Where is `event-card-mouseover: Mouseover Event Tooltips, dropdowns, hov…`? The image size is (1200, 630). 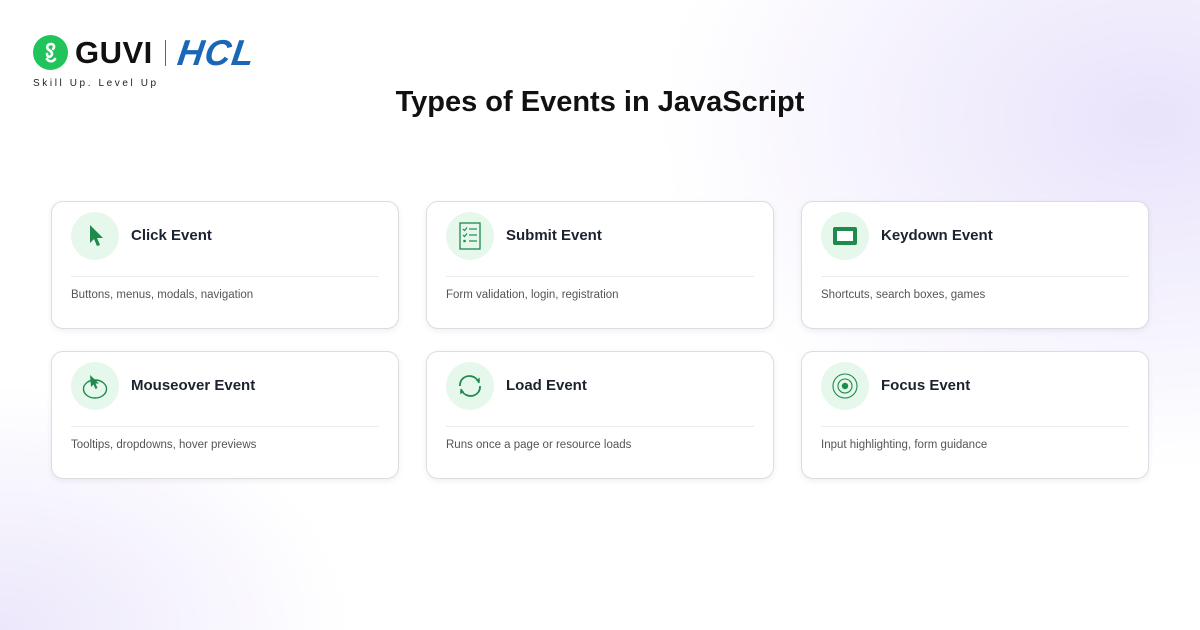 event-card-mouseover: Mouseover Event Tooltips, dropdowns, hov… is located at coordinates (225, 415).